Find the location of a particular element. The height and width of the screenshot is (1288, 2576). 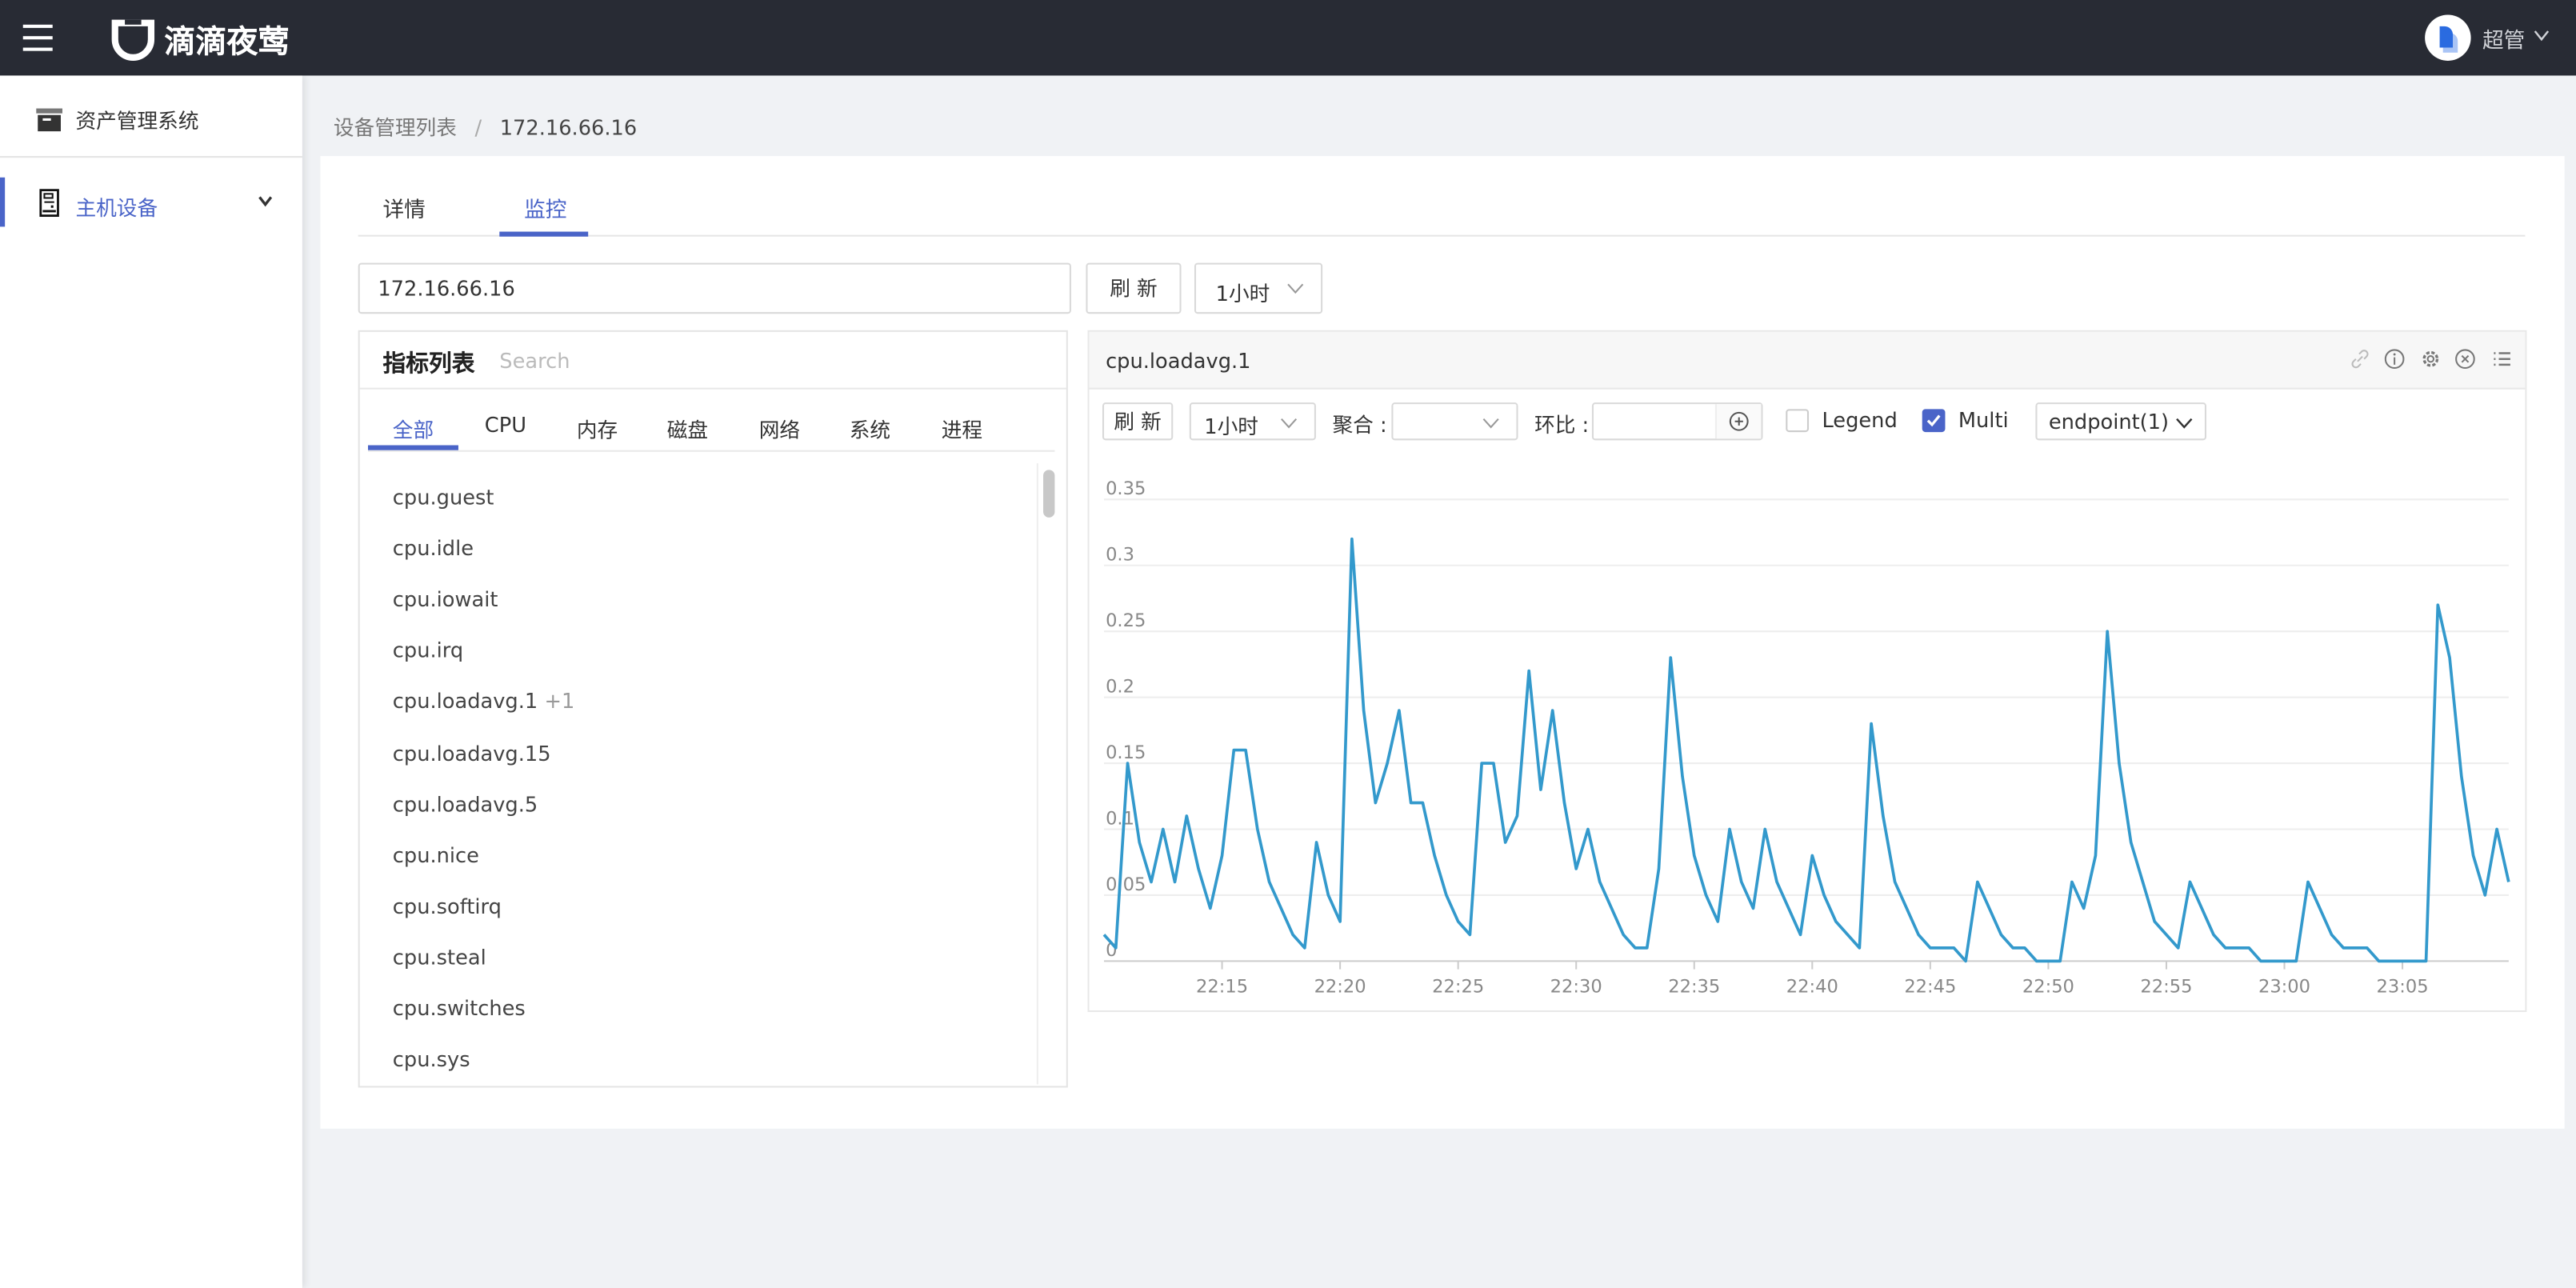

x-tick-label: 22:25 is located at coordinates (1458, 986).